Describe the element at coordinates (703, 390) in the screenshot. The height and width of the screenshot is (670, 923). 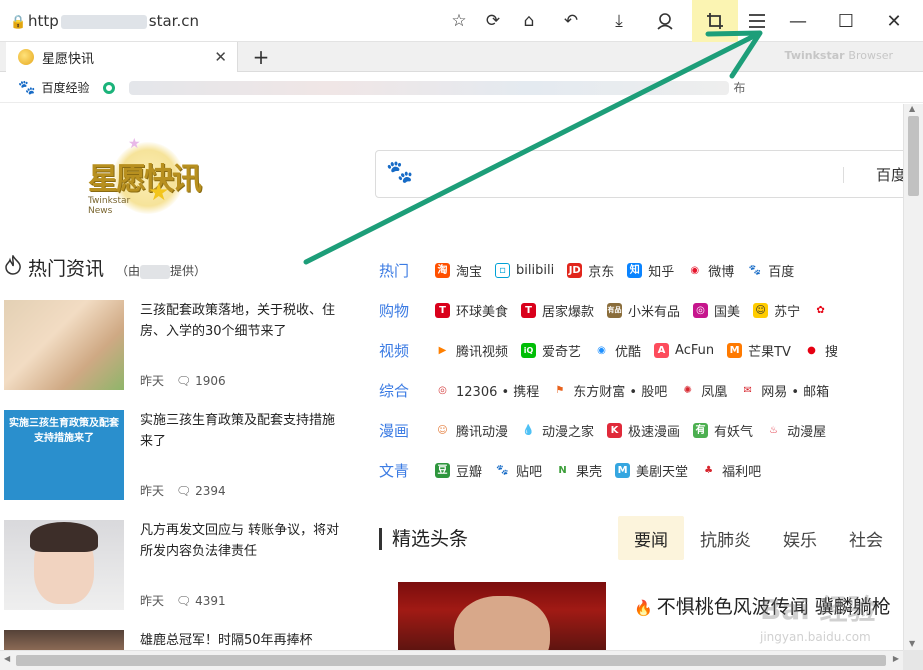
I see `site-ifeng: ✺ 凤凰` at that location.